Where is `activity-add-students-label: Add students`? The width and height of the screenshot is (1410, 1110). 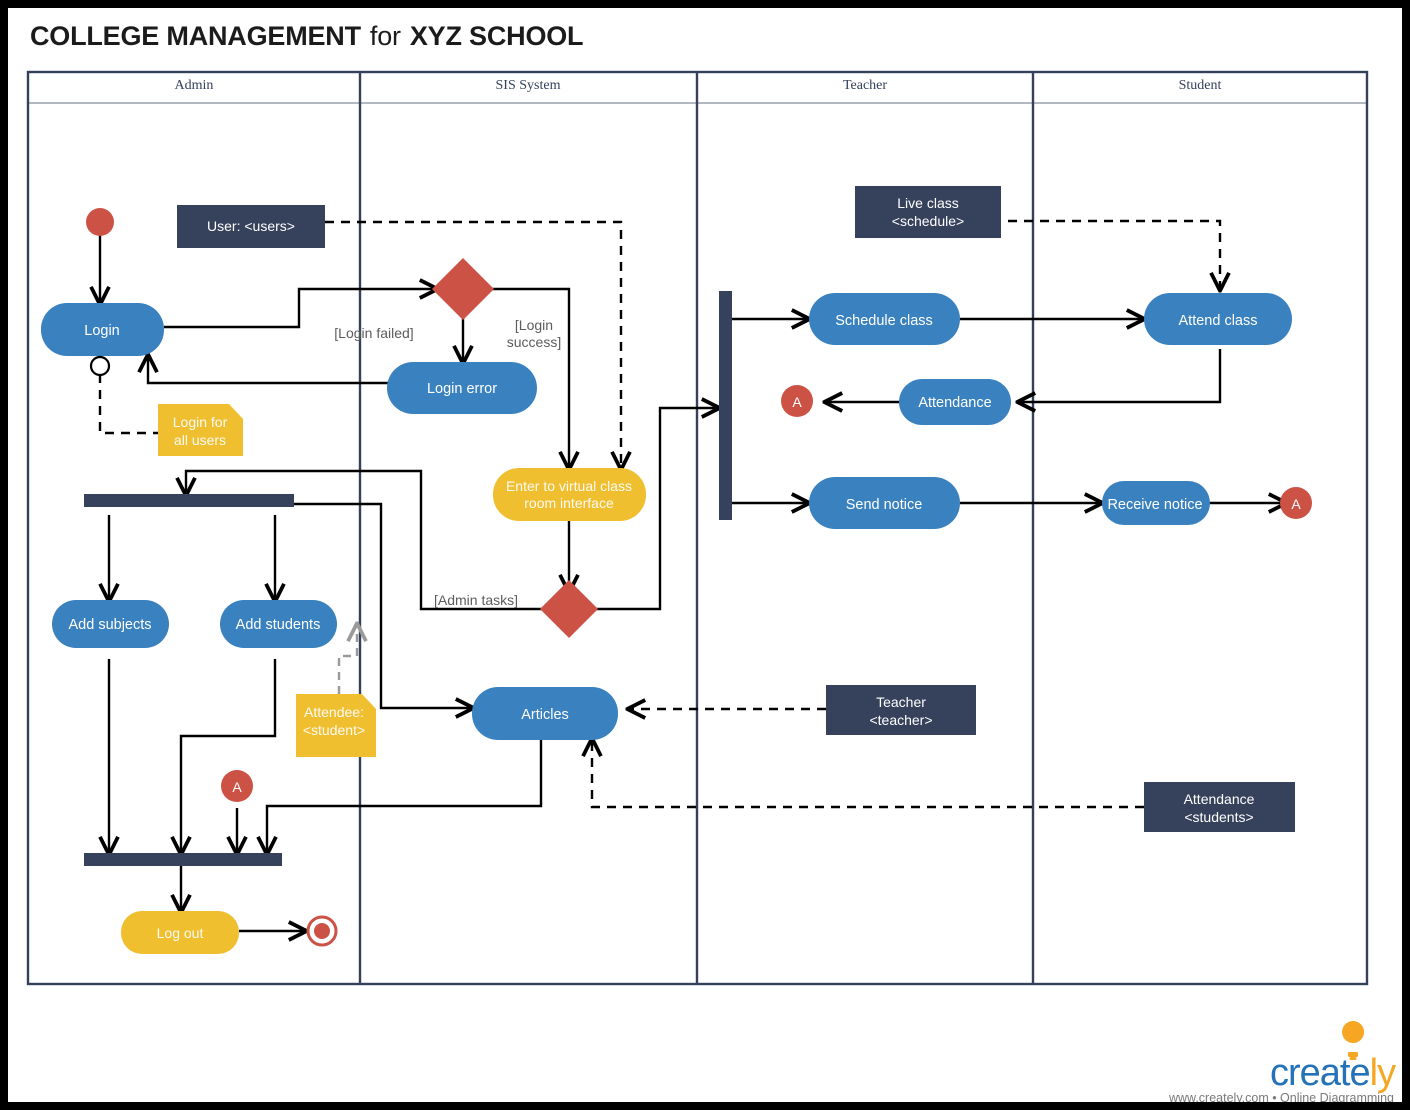 activity-add-students-label: Add students is located at coordinates (278, 625).